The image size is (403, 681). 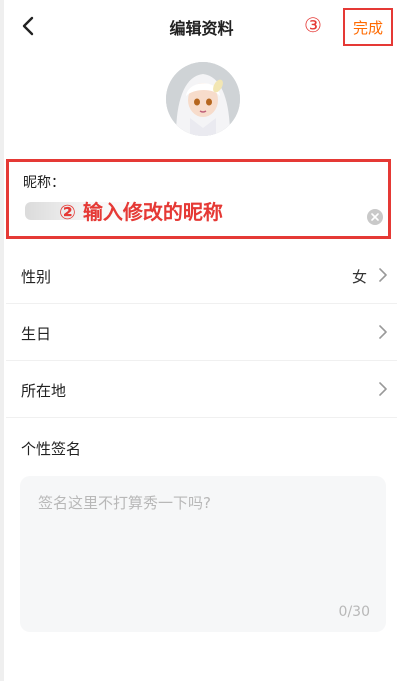 I want to click on signature-counter: 0/30, so click(x=354, y=612).